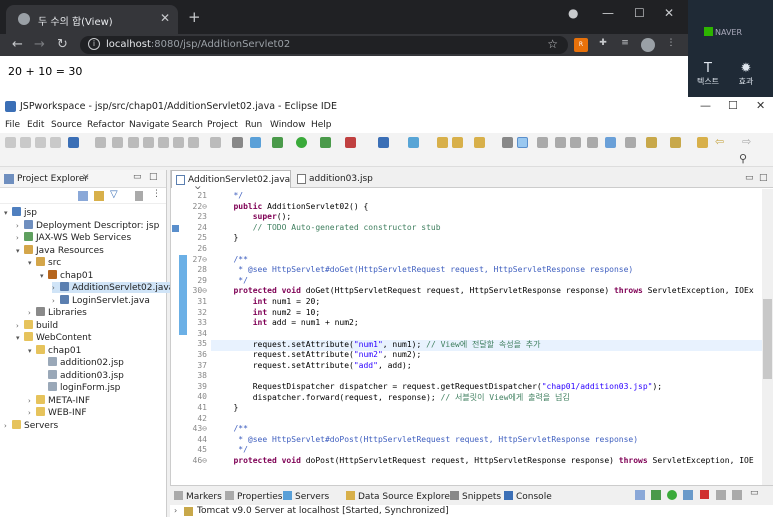 The image size is (773, 518). I want to click on tree-item: › LoginServlet.java, so click(101, 300).